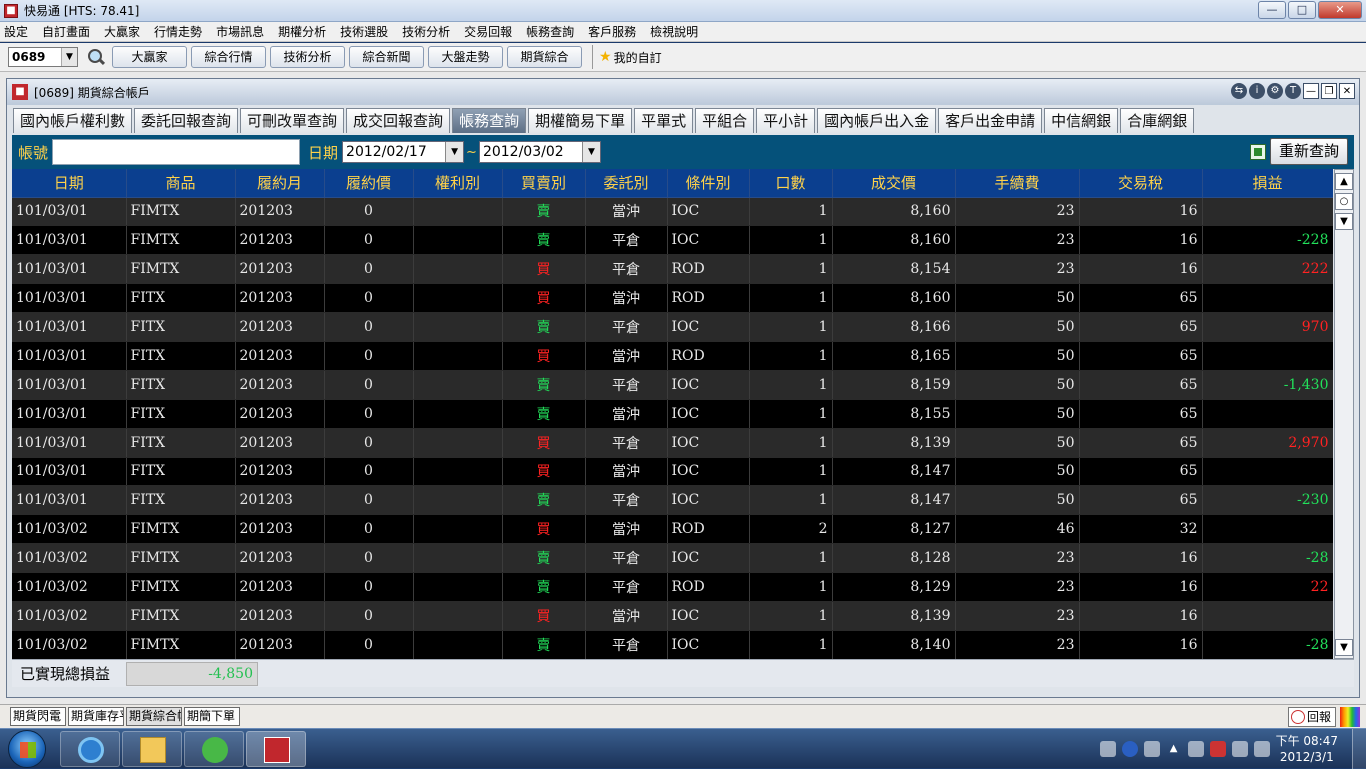 The height and width of the screenshot is (769, 1366). What do you see at coordinates (672, 212) in the screenshot?
I see `table-row: 101/03/01 FIMTX 201203 0 賣當沖 IOC 1 8,160 23 16` at bounding box center [672, 212].